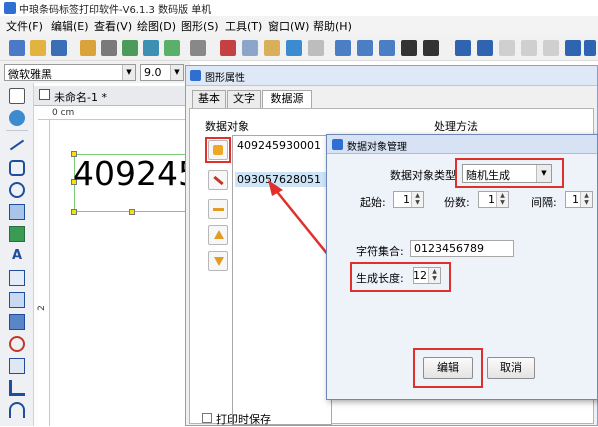 Image resolution: width=598 pixels, height=427 pixels. Describe the element at coordinates (457, 202) in the screenshot. I see `copies-label: 份数:` at that location.